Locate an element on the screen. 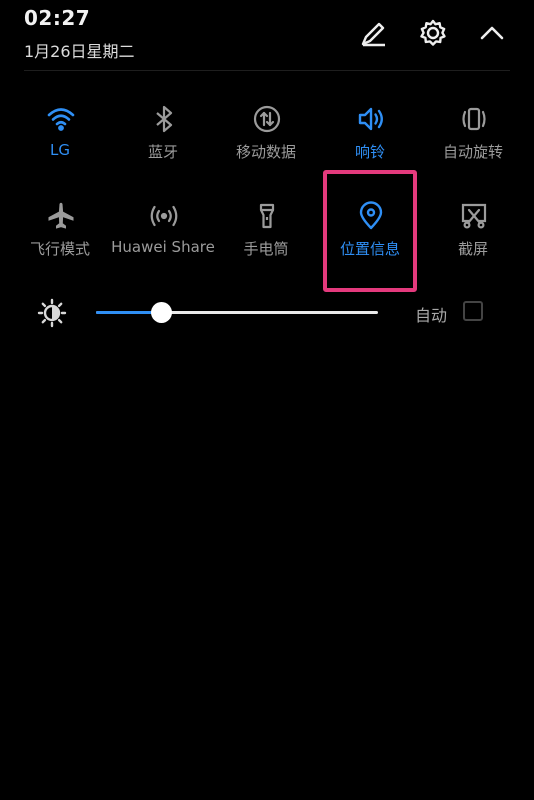 The height and width of the screenshot is (800, 534). huawei-share-icon is located at coordinates (164, 216).